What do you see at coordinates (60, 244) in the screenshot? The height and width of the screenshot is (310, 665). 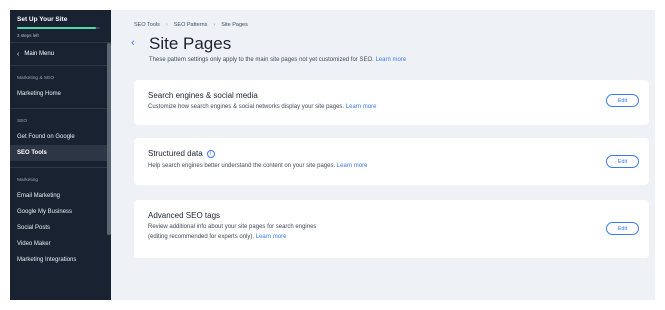 I see `sidebar-item-video-maker: Video Maker` at bounding box center [60, 244].